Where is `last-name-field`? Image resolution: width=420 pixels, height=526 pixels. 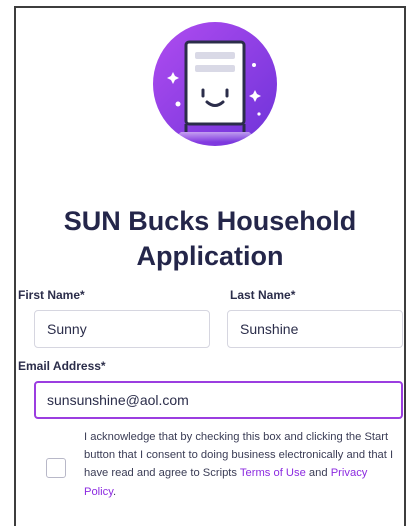
last-name-field is located at coordinates (315, 329).